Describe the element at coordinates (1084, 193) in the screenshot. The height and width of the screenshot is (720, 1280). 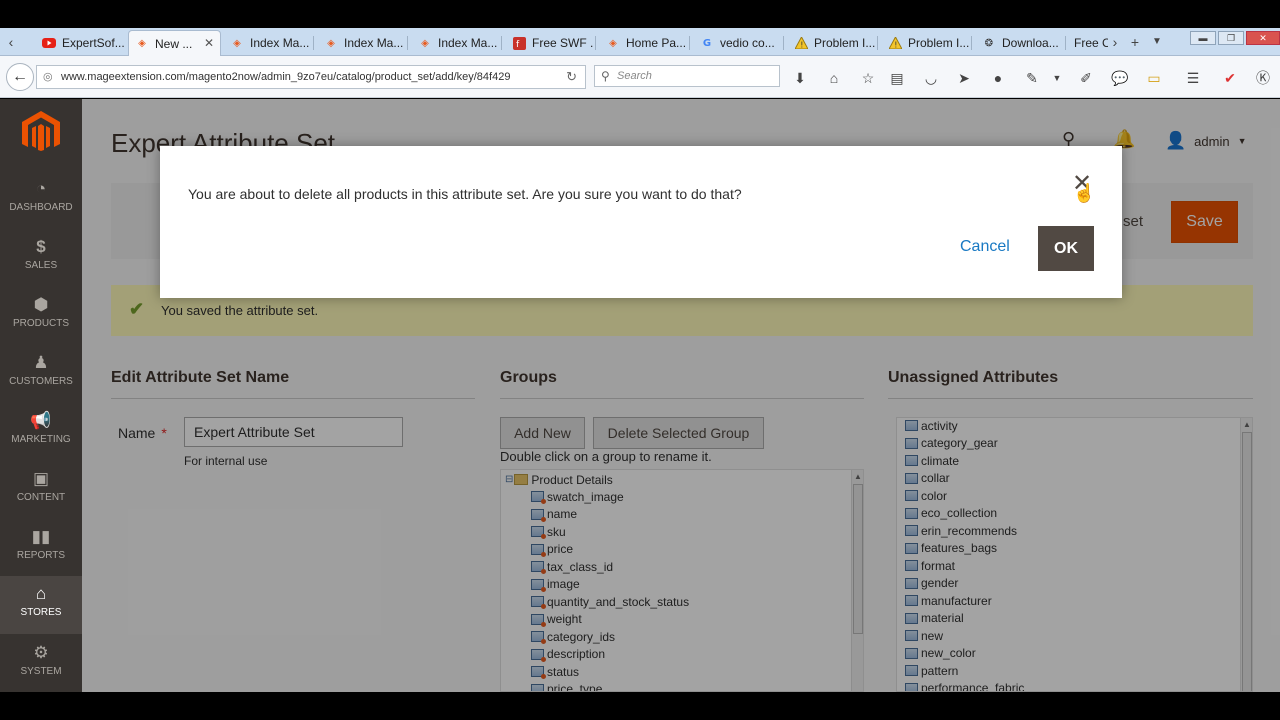
I see `hand-cursor-icon: ☝` at that location.